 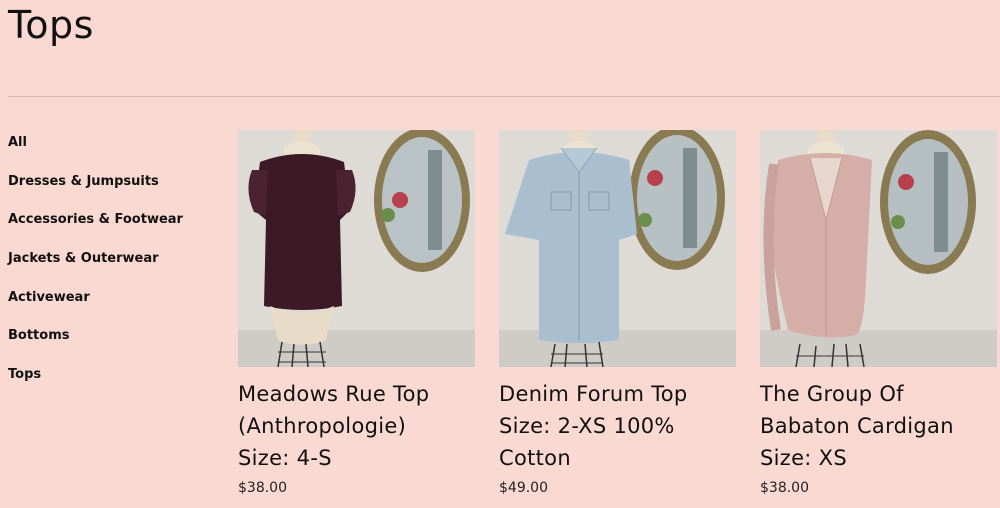 What do you see at coordinates (113, 259) in the screenshot?
I see `sidebar-item-jackets-outerwear: Jackets & Outerwear` at bounding box center [113, 259].